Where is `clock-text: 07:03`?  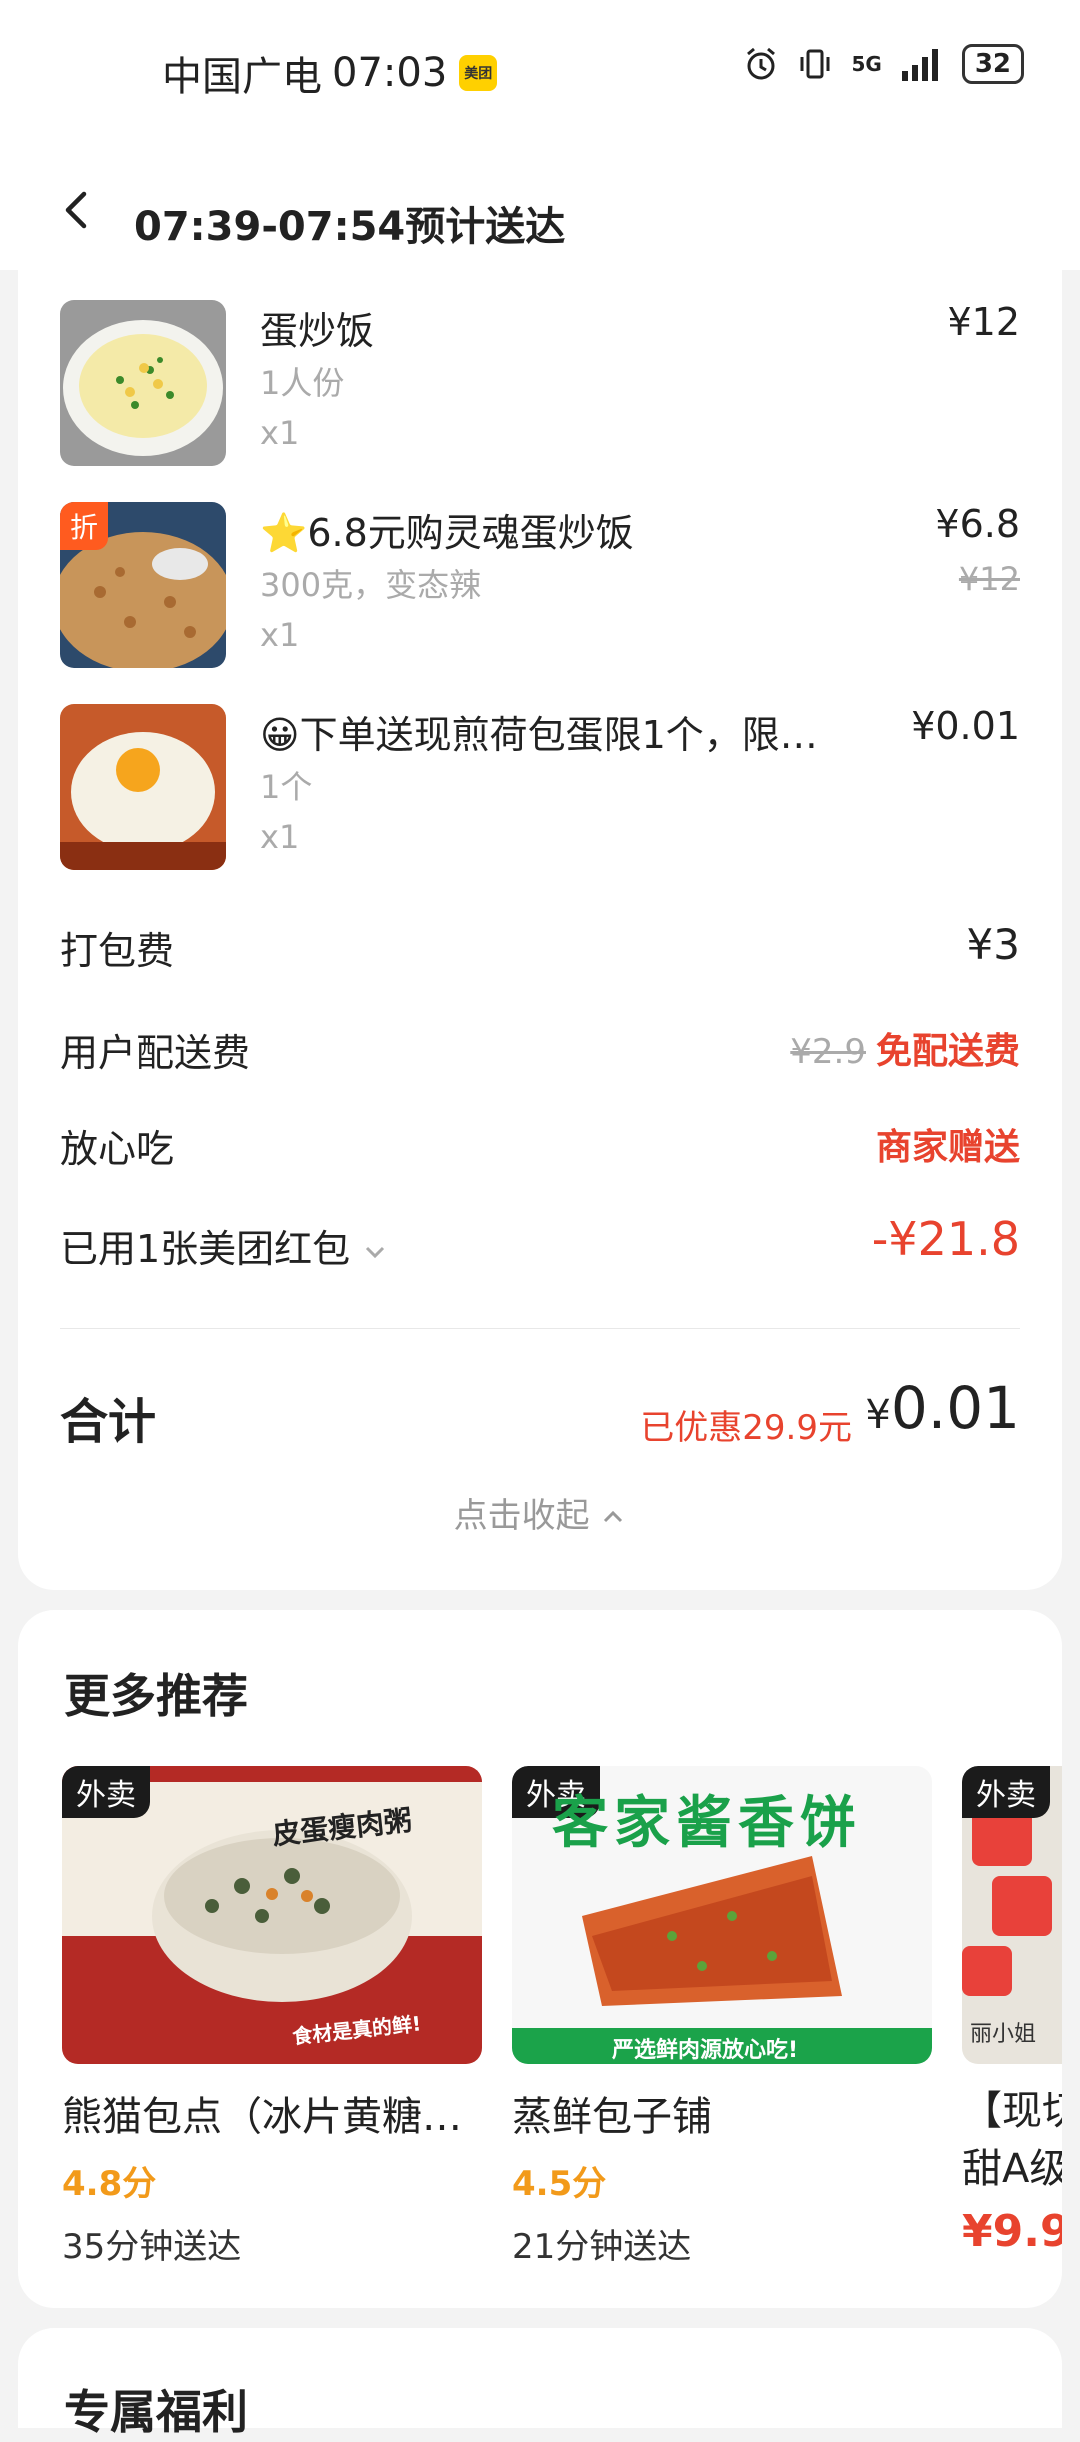 clock-text: 07:03 is located at coordinates (390, 73).